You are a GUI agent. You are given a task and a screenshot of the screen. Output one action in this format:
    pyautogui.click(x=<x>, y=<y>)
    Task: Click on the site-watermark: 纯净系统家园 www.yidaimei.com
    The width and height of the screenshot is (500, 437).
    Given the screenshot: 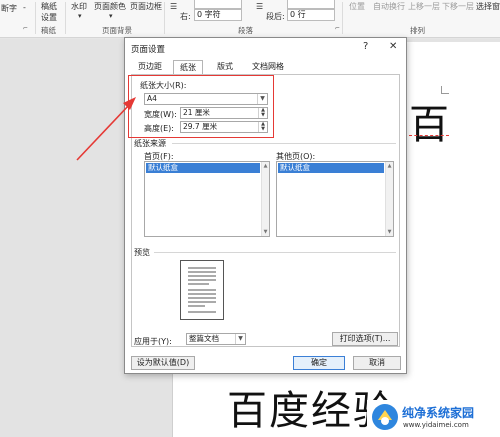 What is the action you would take?
    pyautogui.click(x=433, y=417)
    